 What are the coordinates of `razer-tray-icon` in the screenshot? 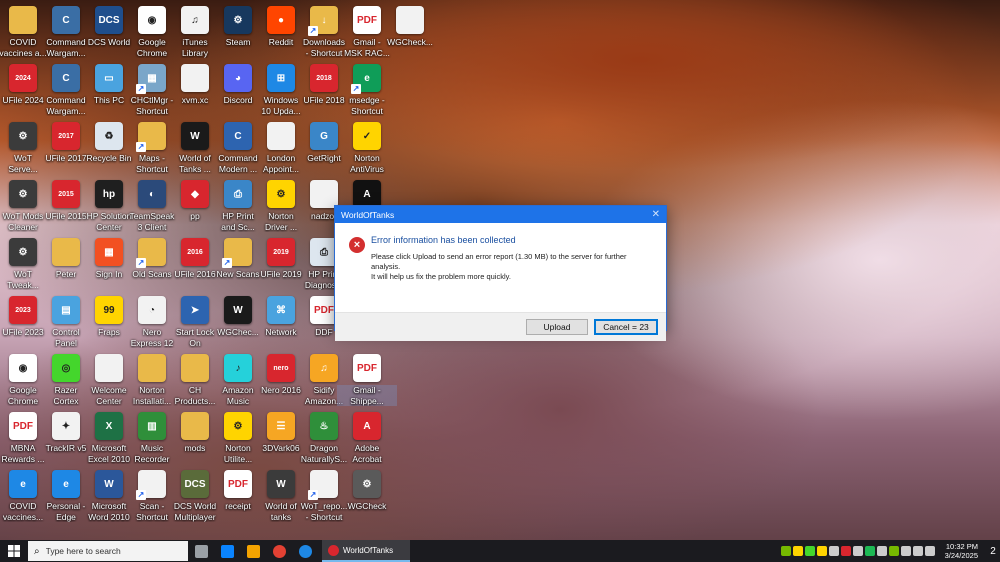 It's located at (809, 551).